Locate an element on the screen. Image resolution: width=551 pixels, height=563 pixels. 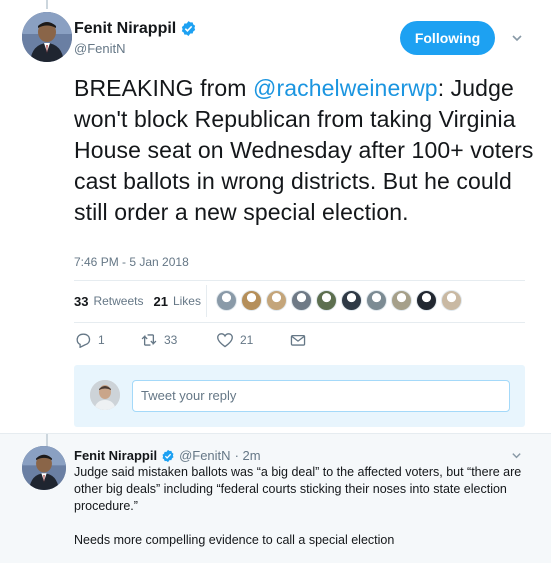
retweets-stat: 33 Retweets is located at coordinates (109, 301).